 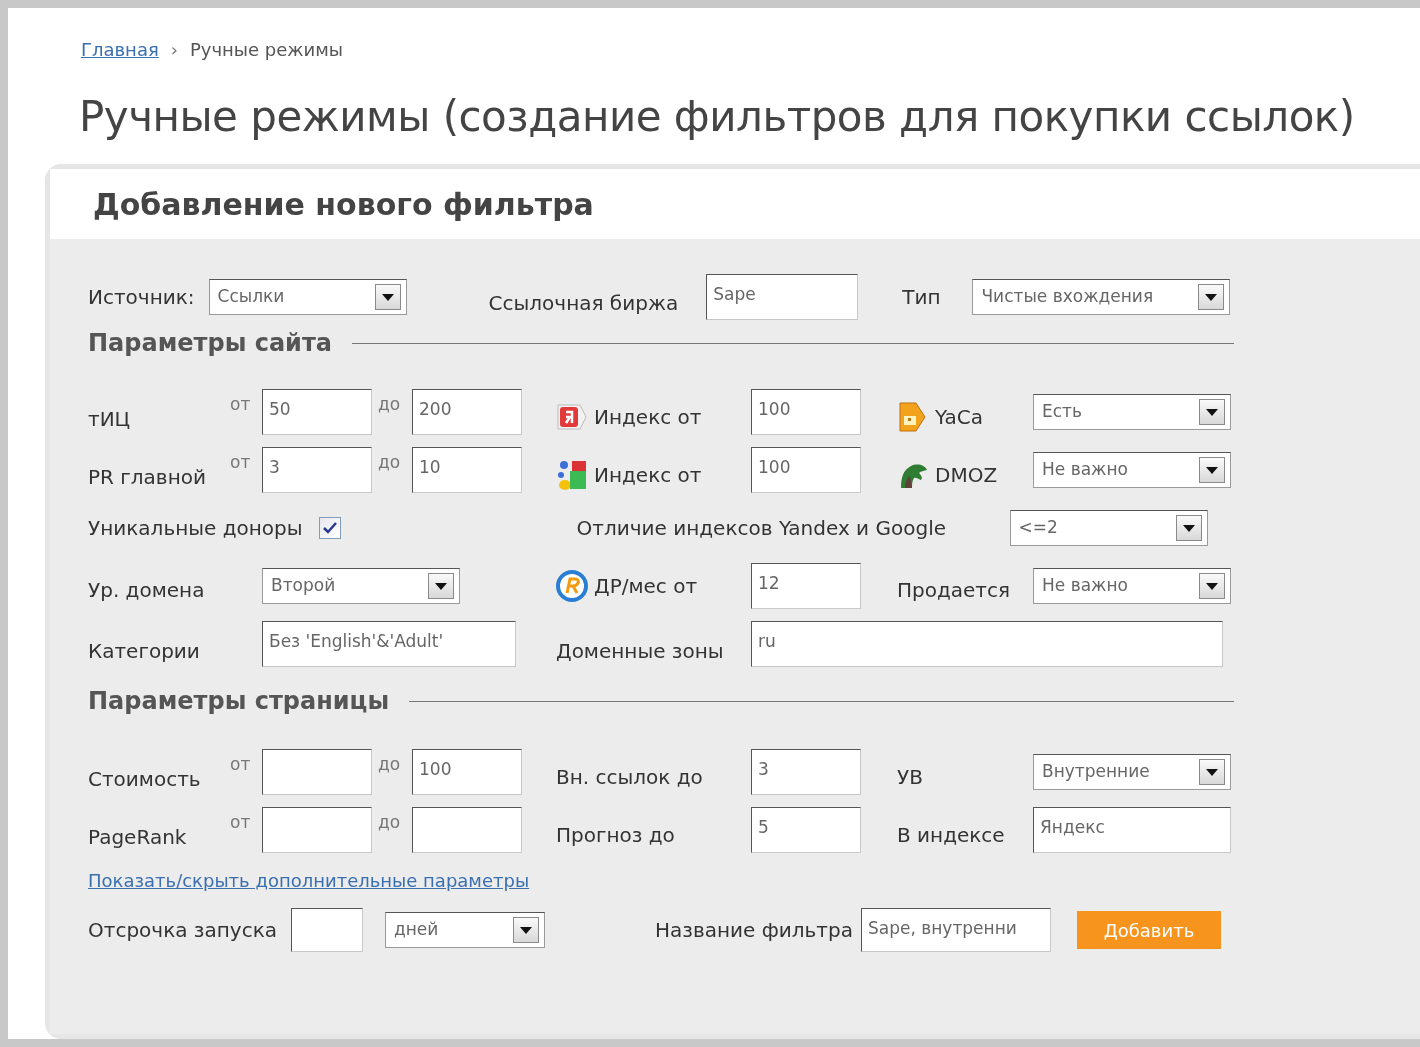 I want to click on field-label: В индексе, so click(x=951, y=835).